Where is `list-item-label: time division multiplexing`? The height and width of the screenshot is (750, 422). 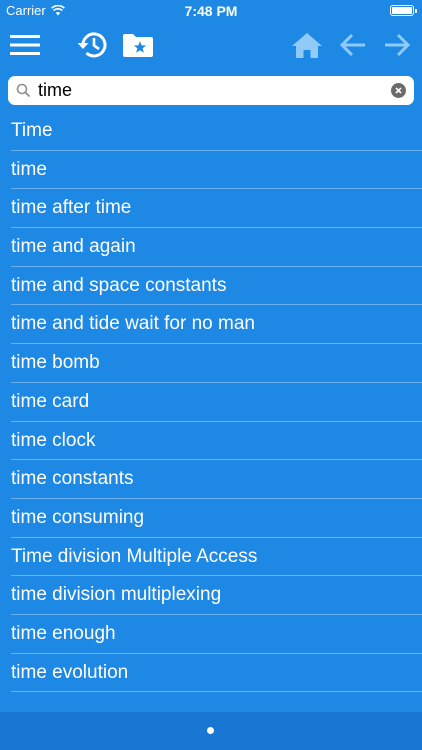
list-item-label: time division multiplexing is located at coordinates (116, 595).